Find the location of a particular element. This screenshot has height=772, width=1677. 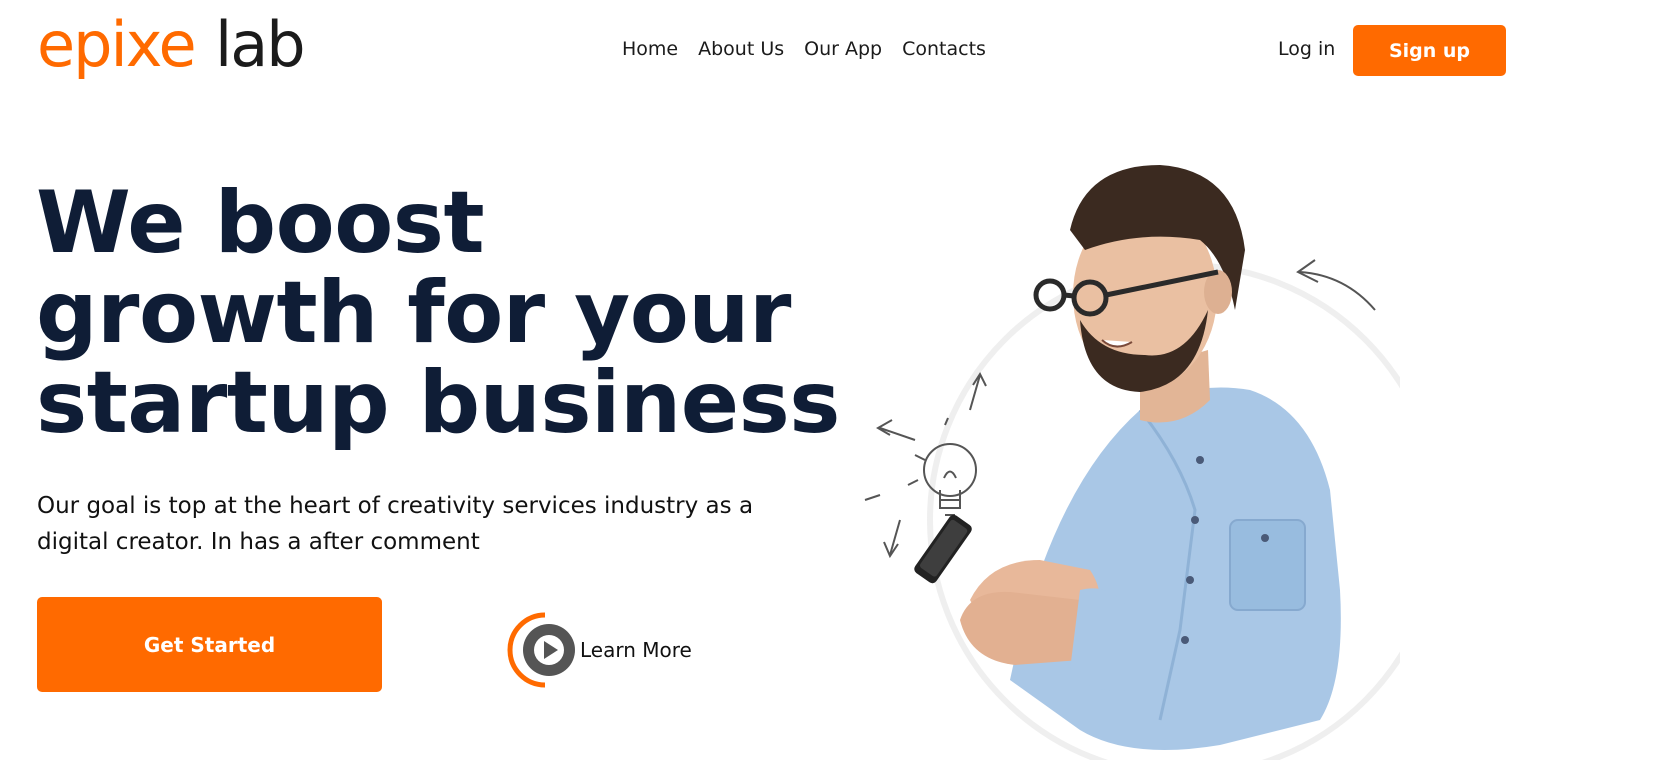

learn-more-button: Learn More is located at coordinates (599, 650).